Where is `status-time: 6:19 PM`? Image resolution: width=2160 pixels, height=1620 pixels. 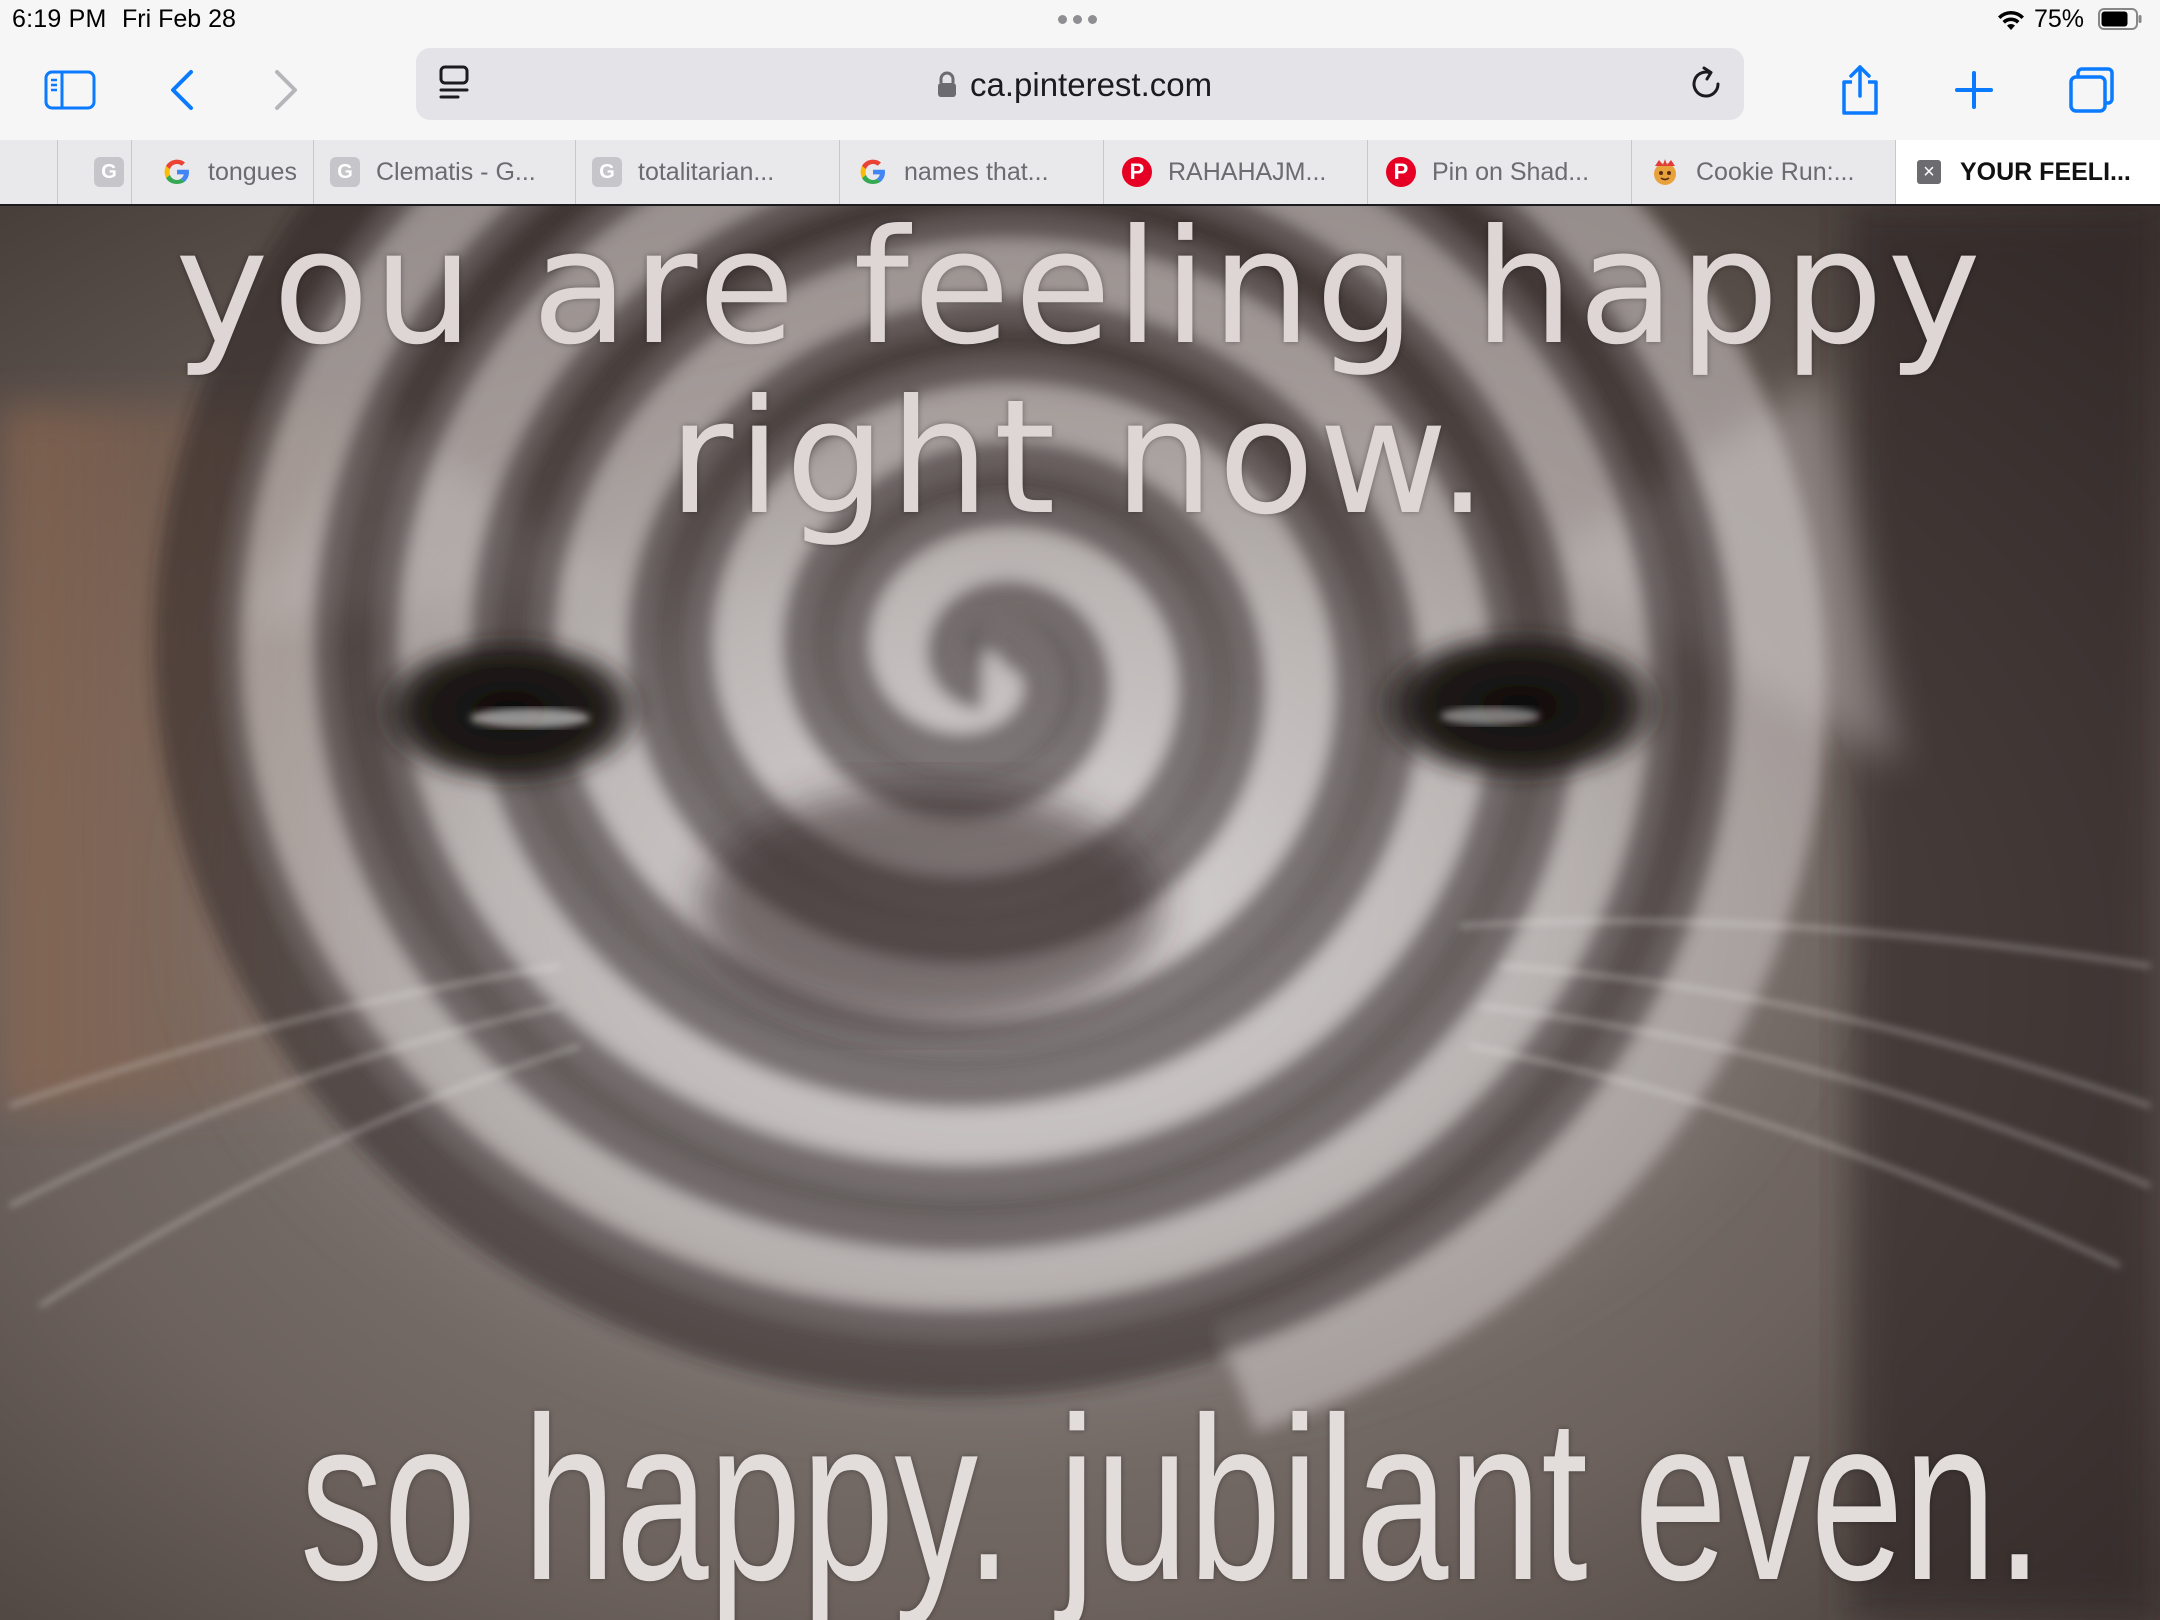 status-time: 6:19 PM is located at coordinates (59, 19).